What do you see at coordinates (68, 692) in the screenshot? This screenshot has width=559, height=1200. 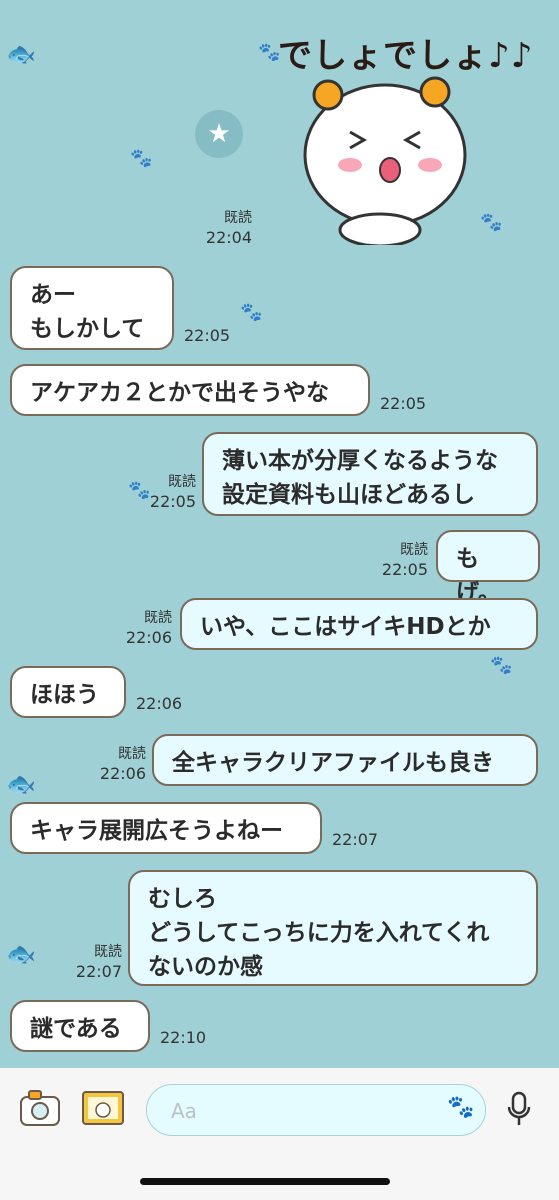 I see `incoming-message-bubble: ほほう` at bounding box center [68, 692].